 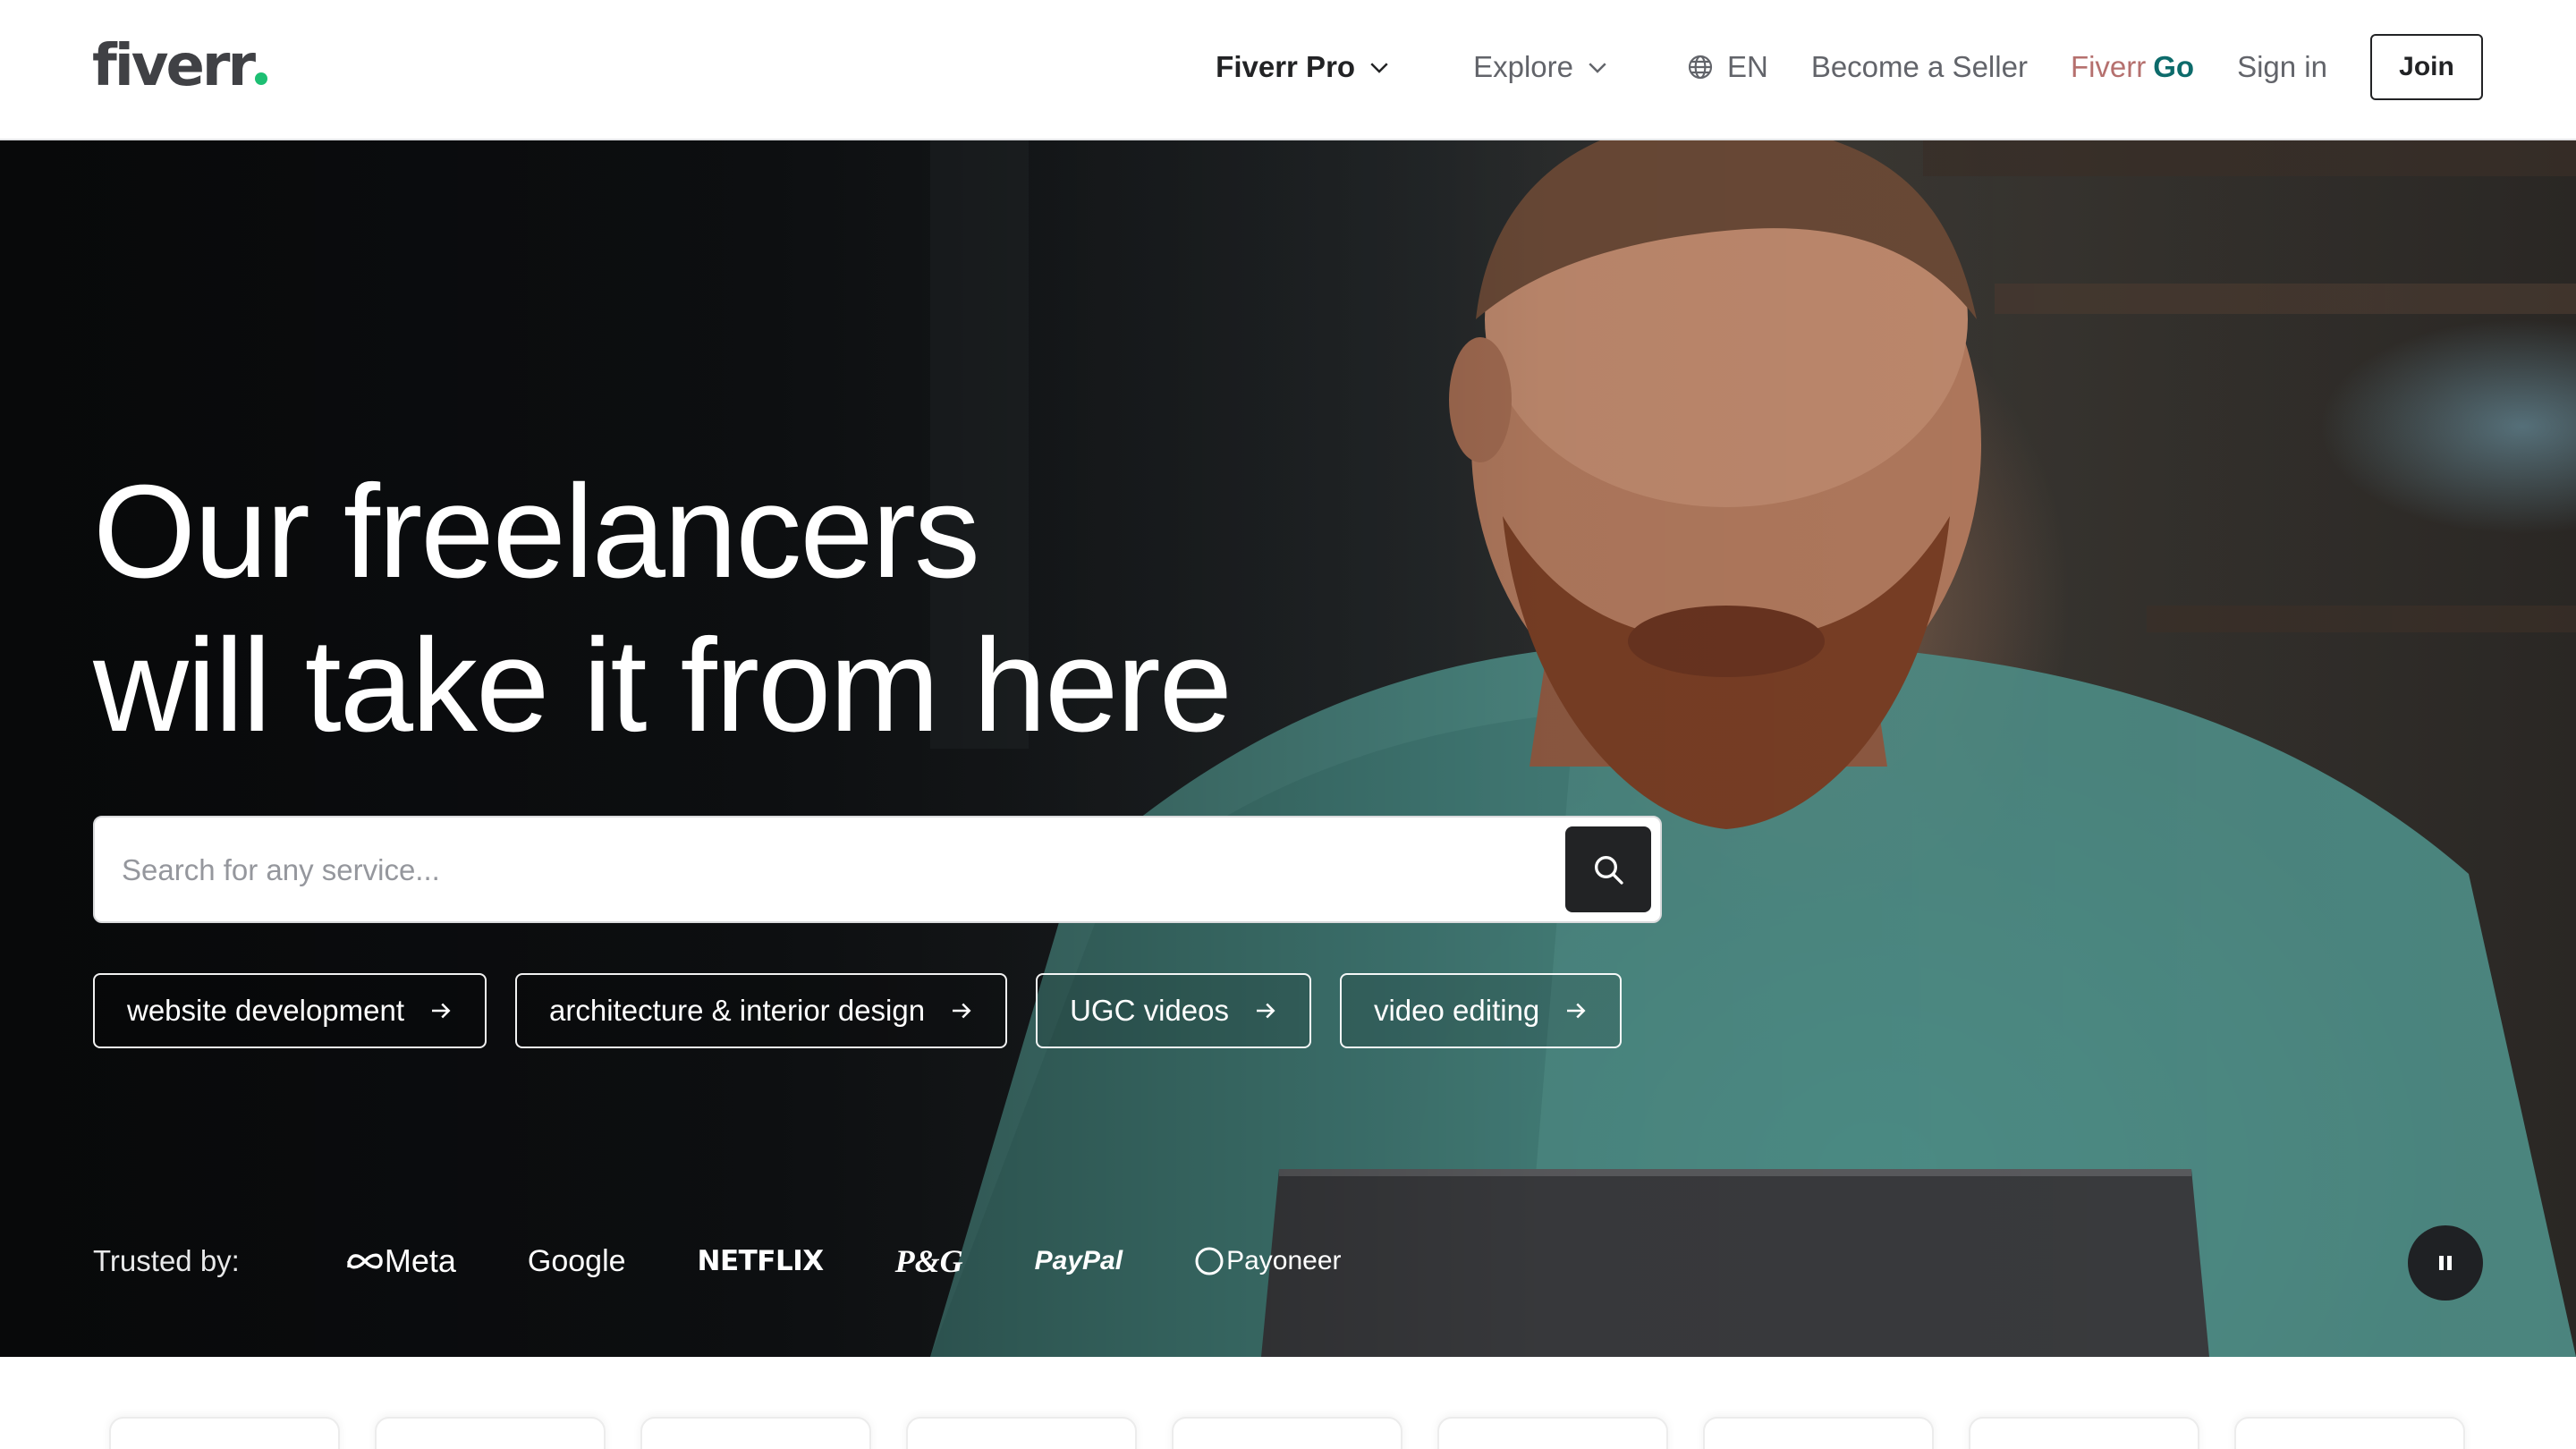 What do you see at coordinates (837, 870) in the screenshot?
I see `search-input` at bounding box center [837, 870].